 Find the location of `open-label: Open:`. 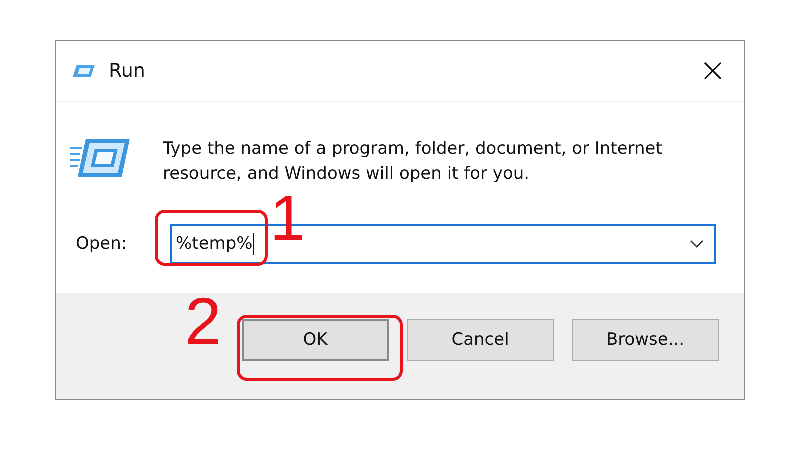

open-label: Open: is located at coordinates (101, 244).